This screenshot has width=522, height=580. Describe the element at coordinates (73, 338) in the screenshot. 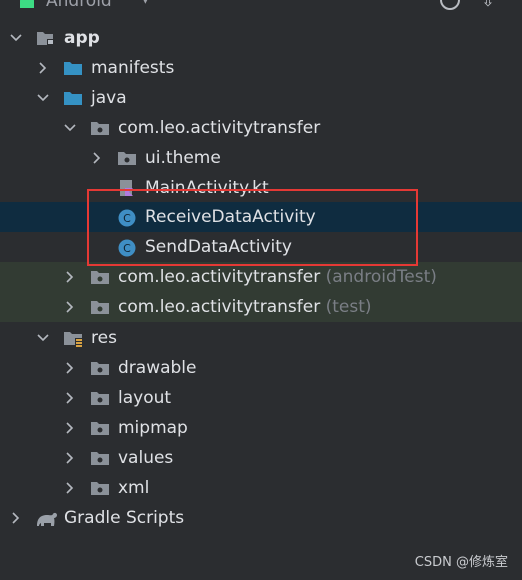

I see `res-folder-icon` at that location.